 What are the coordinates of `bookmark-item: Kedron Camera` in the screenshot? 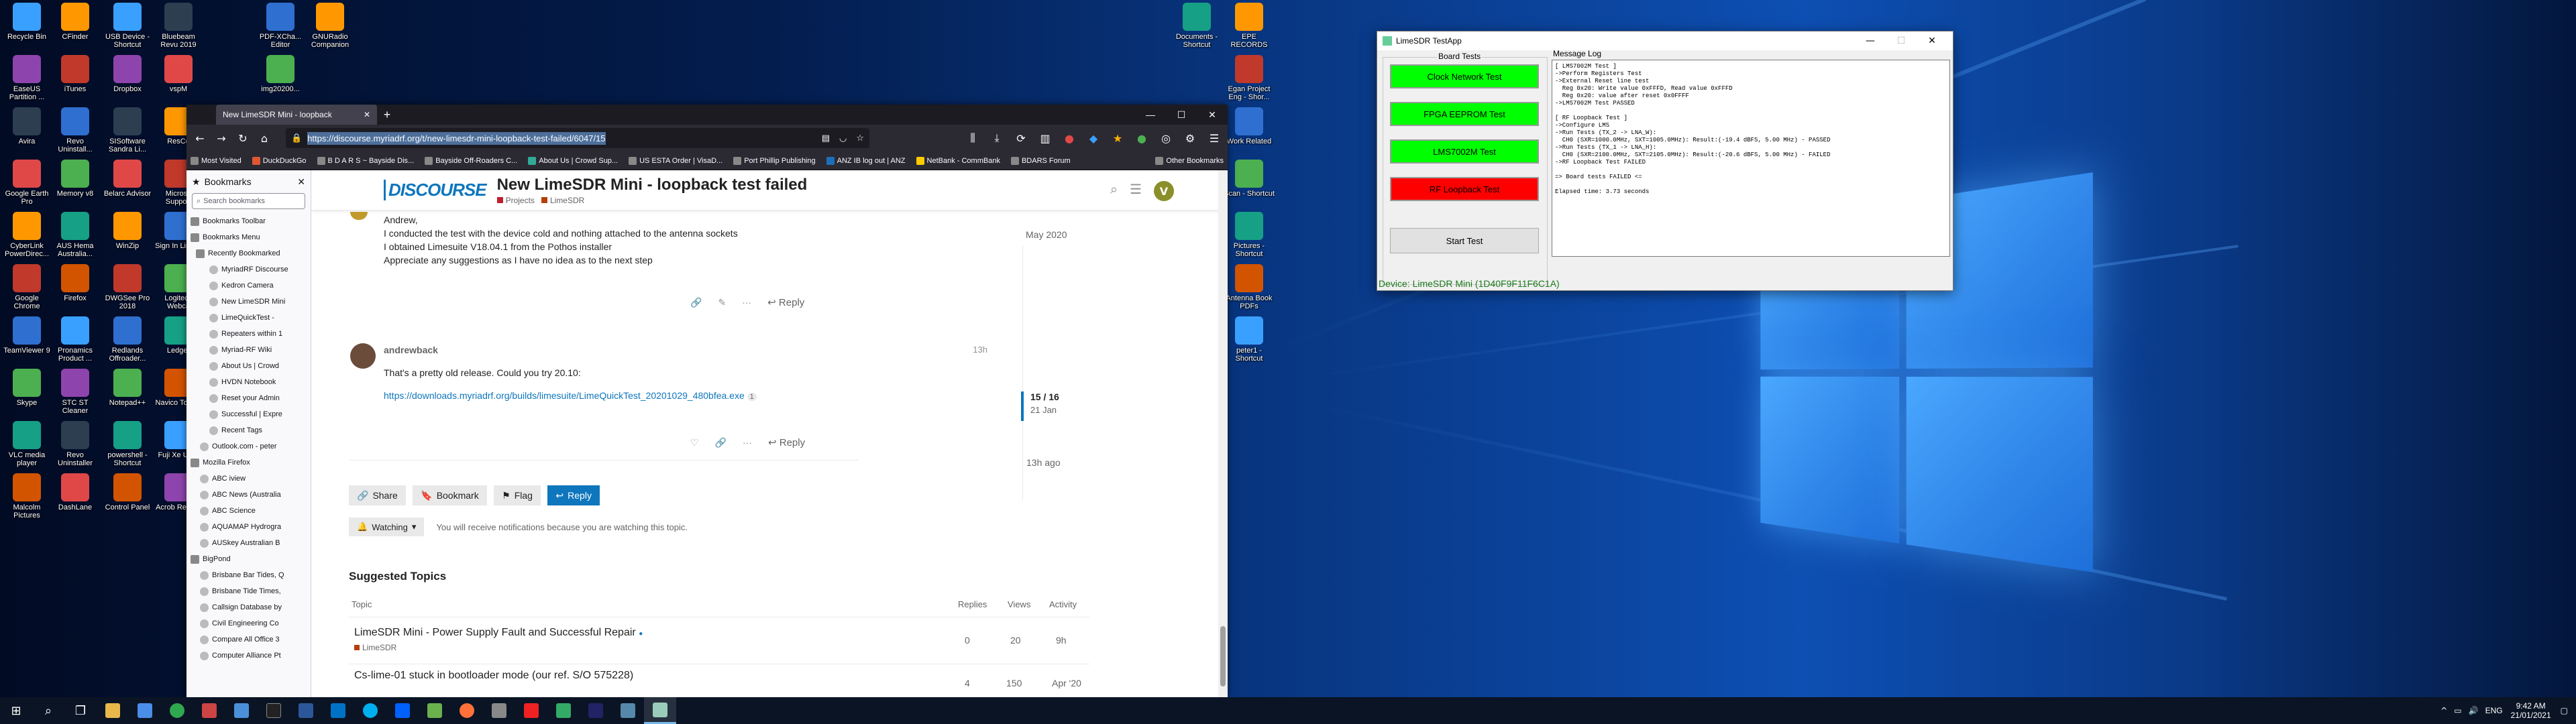 It's located at (248, 286).